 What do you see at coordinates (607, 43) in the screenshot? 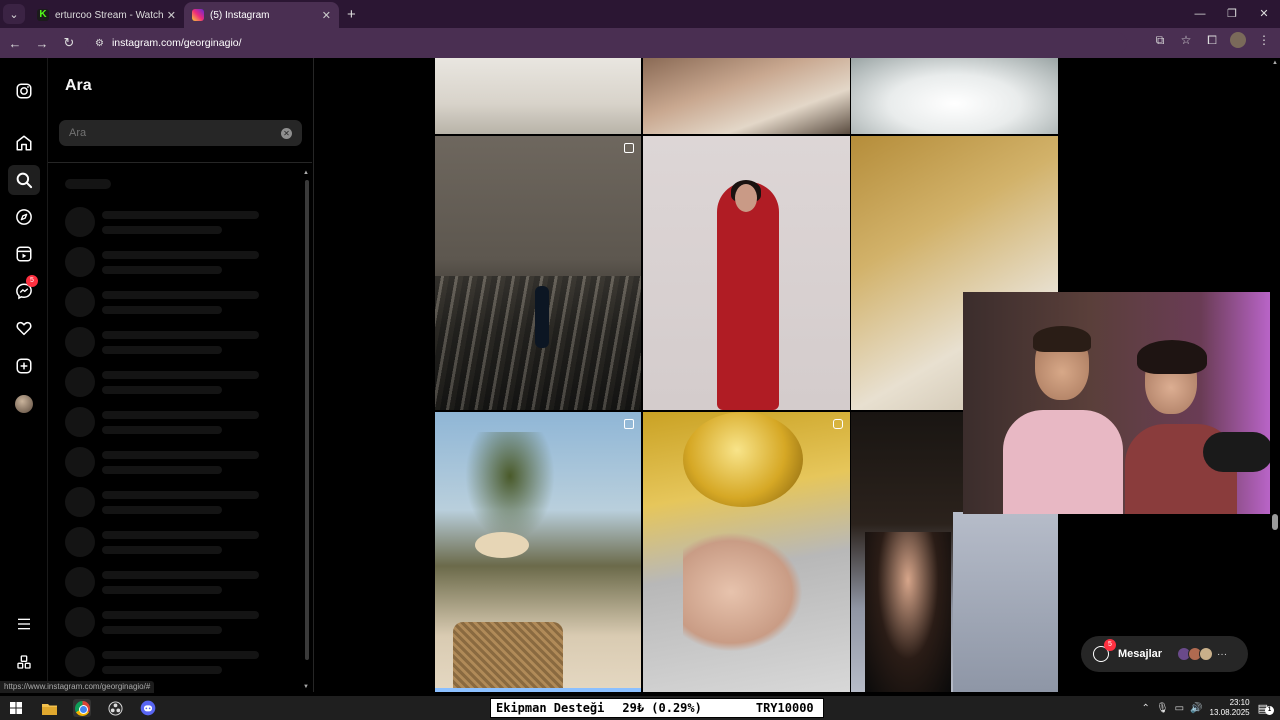
I see `address-bar: ⚙ instagram.com/georginagio/` at bounding box center [607, 43].